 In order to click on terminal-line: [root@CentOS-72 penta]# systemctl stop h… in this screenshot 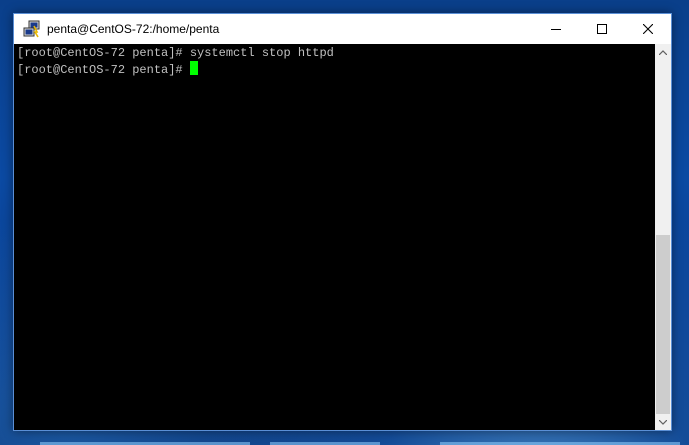, I will do `click(334, 53)`.